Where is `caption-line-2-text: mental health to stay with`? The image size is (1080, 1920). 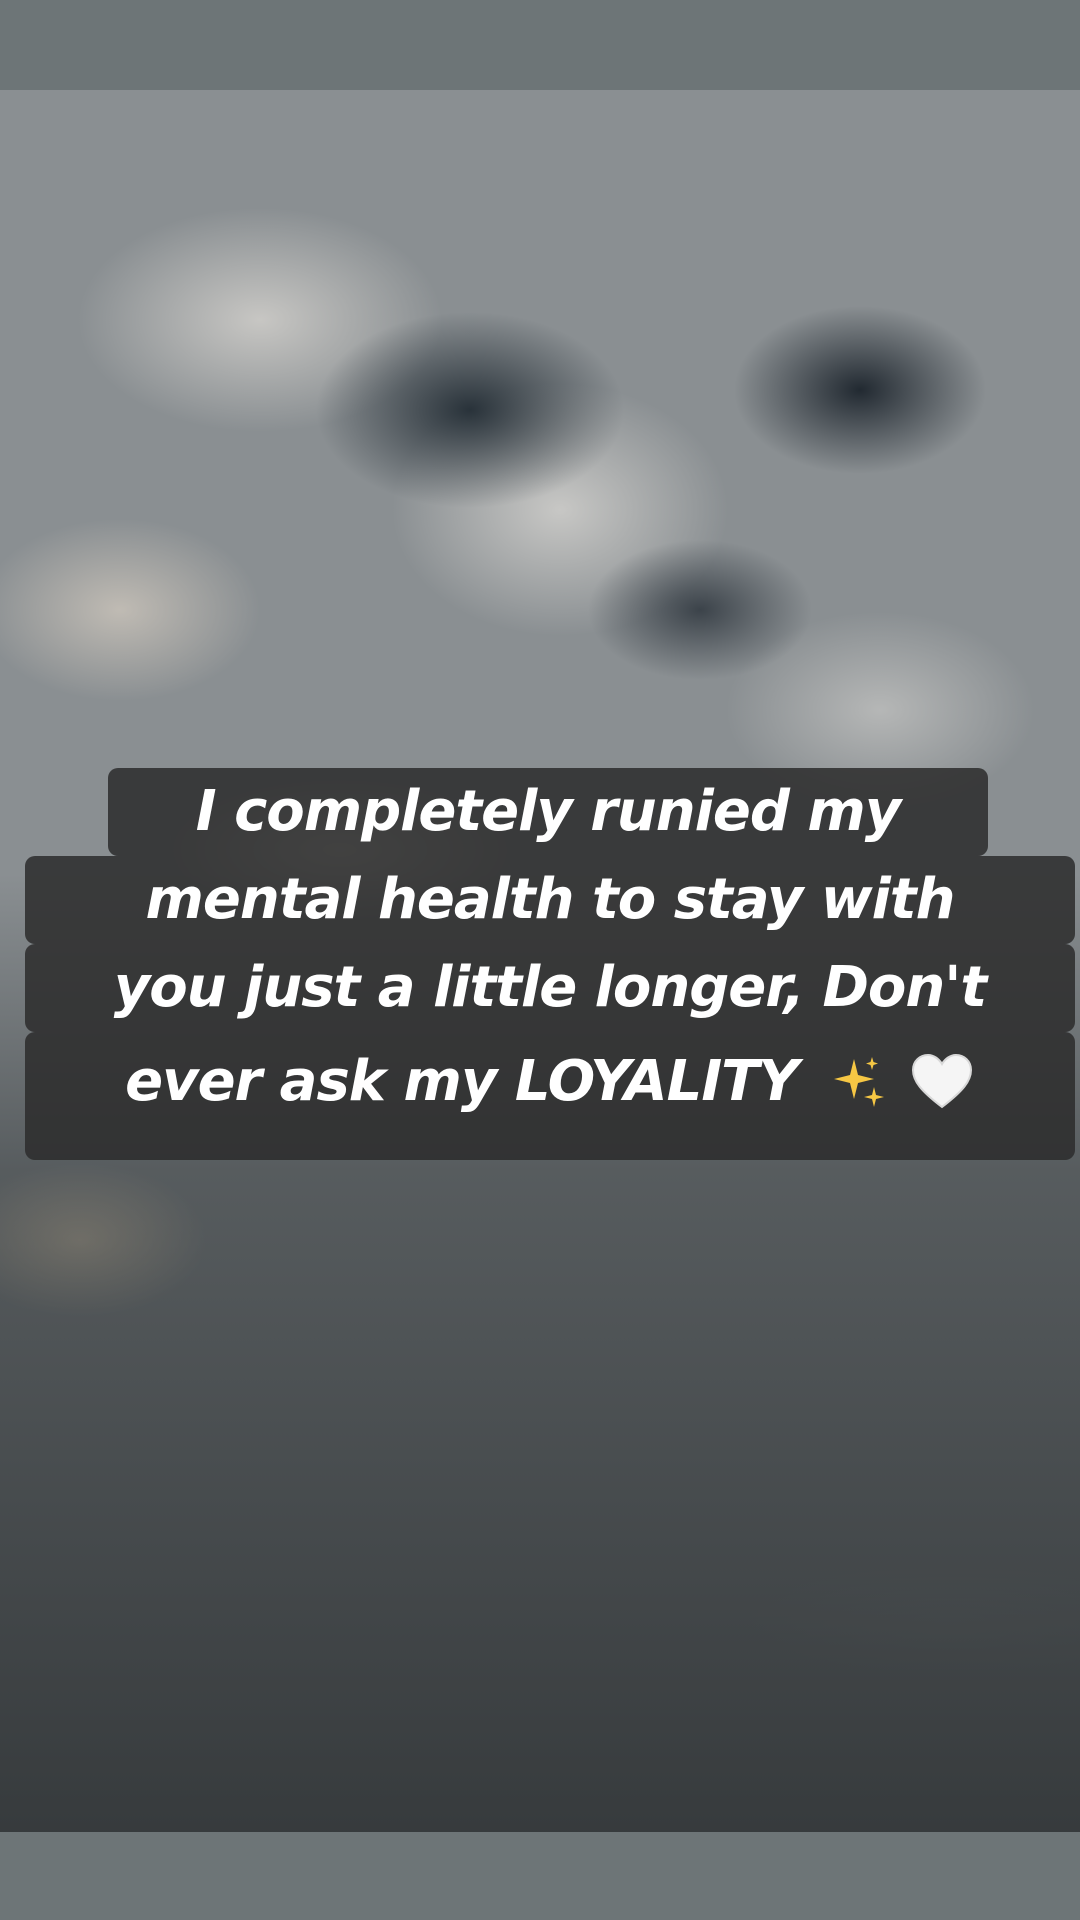
caption-line-2-text: mental health to stay with is located at coordinates (550, 899).